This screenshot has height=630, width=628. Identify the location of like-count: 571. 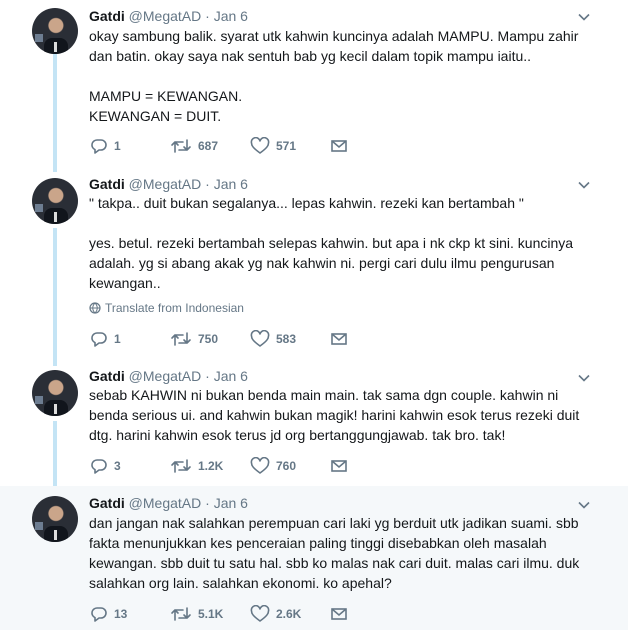
(286, 146).